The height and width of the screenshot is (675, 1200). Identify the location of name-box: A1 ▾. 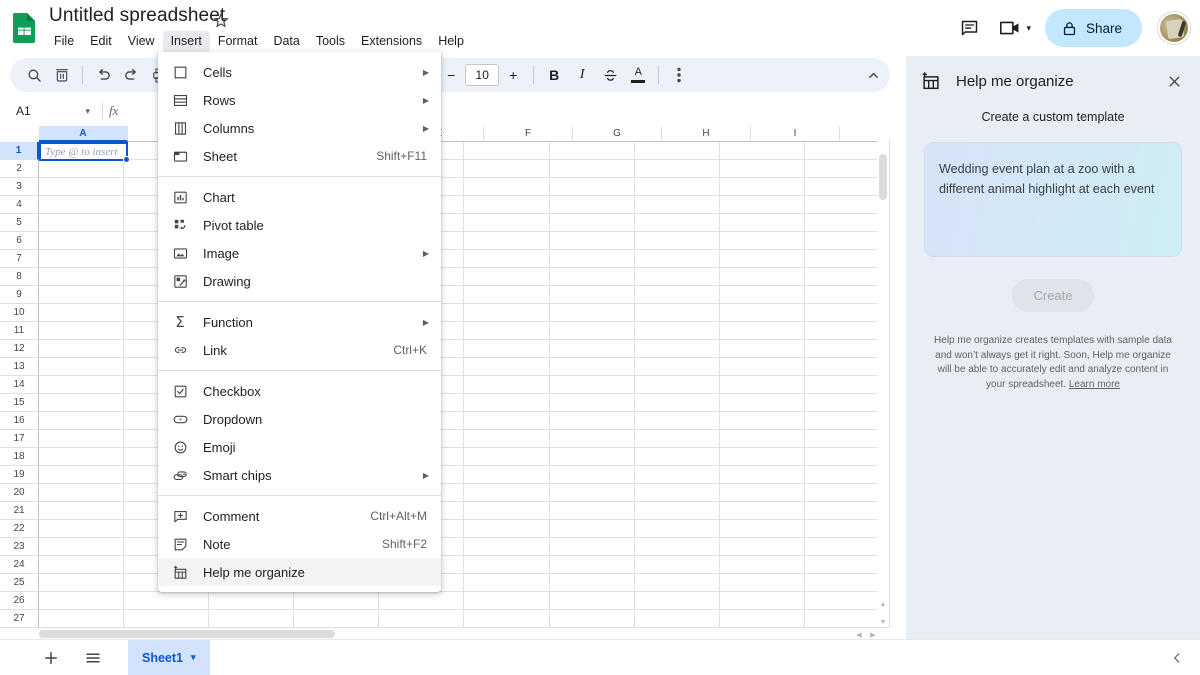
(50, 111).